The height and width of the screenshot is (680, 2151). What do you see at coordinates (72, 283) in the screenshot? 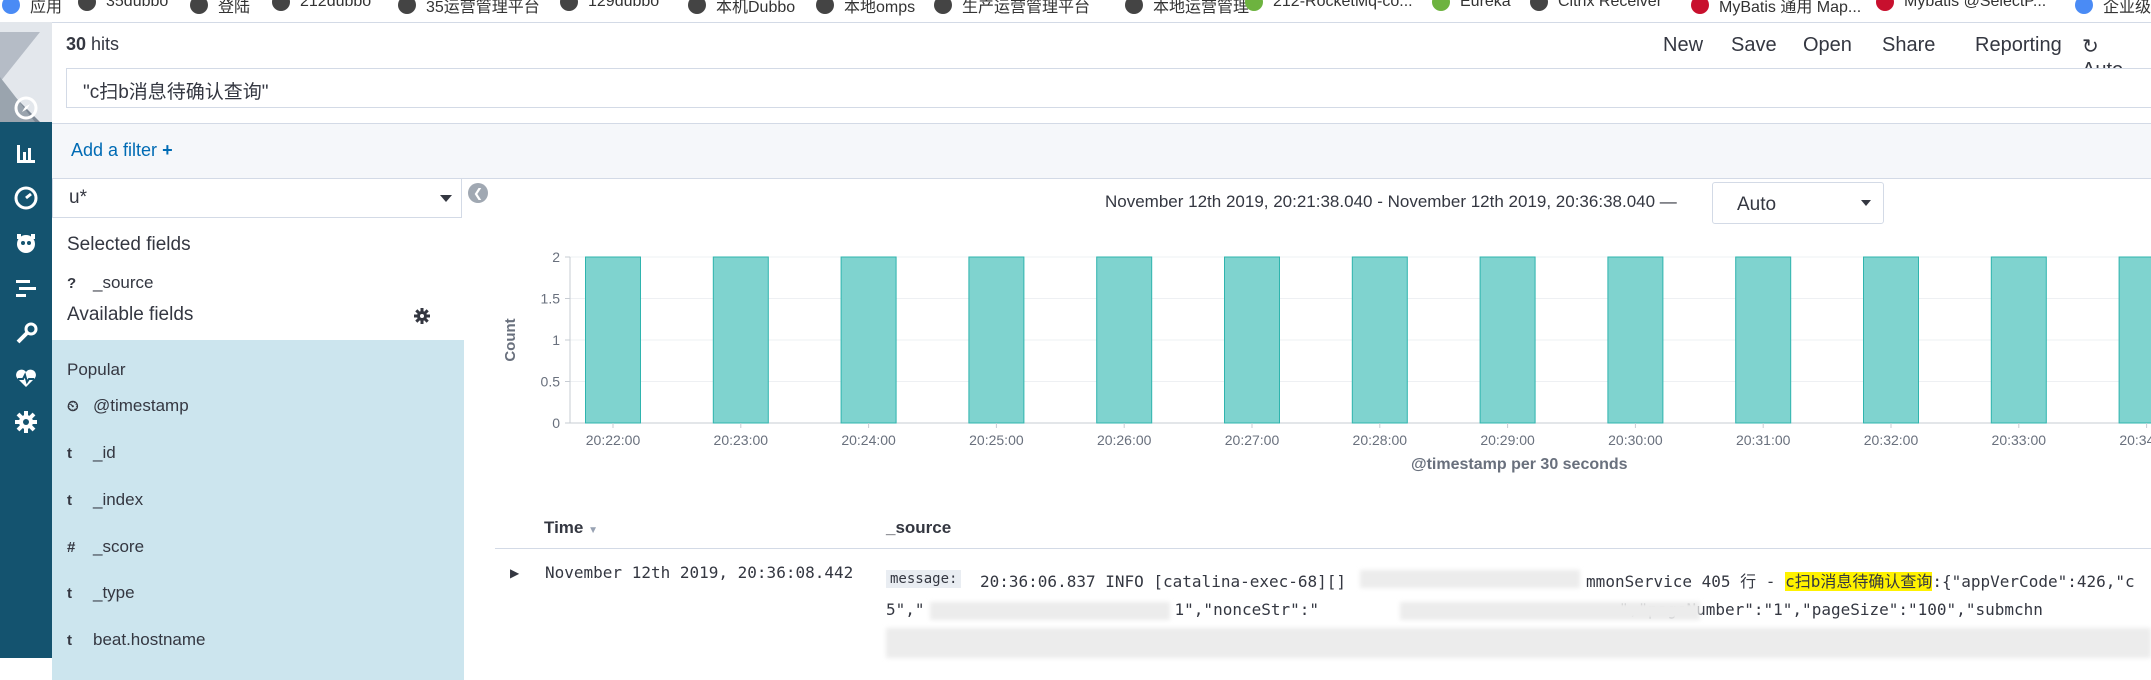
I see `field-type-icon: ?` at bounding box center [72, 283].